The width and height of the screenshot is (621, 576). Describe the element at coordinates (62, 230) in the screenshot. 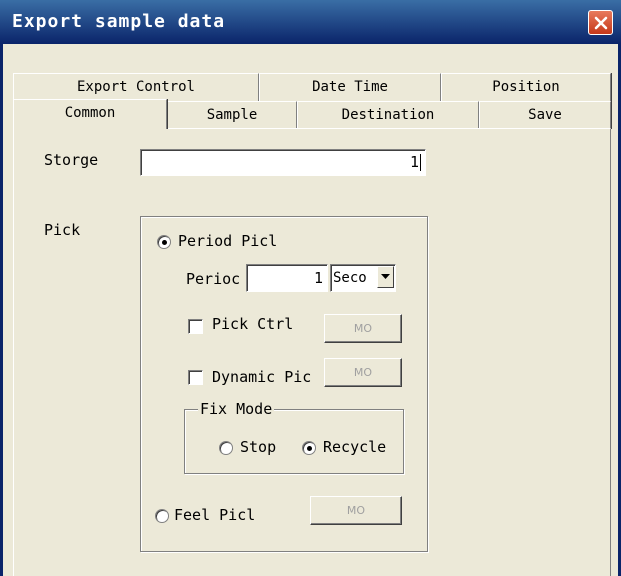

I see `pick-label: Pick` at that location.